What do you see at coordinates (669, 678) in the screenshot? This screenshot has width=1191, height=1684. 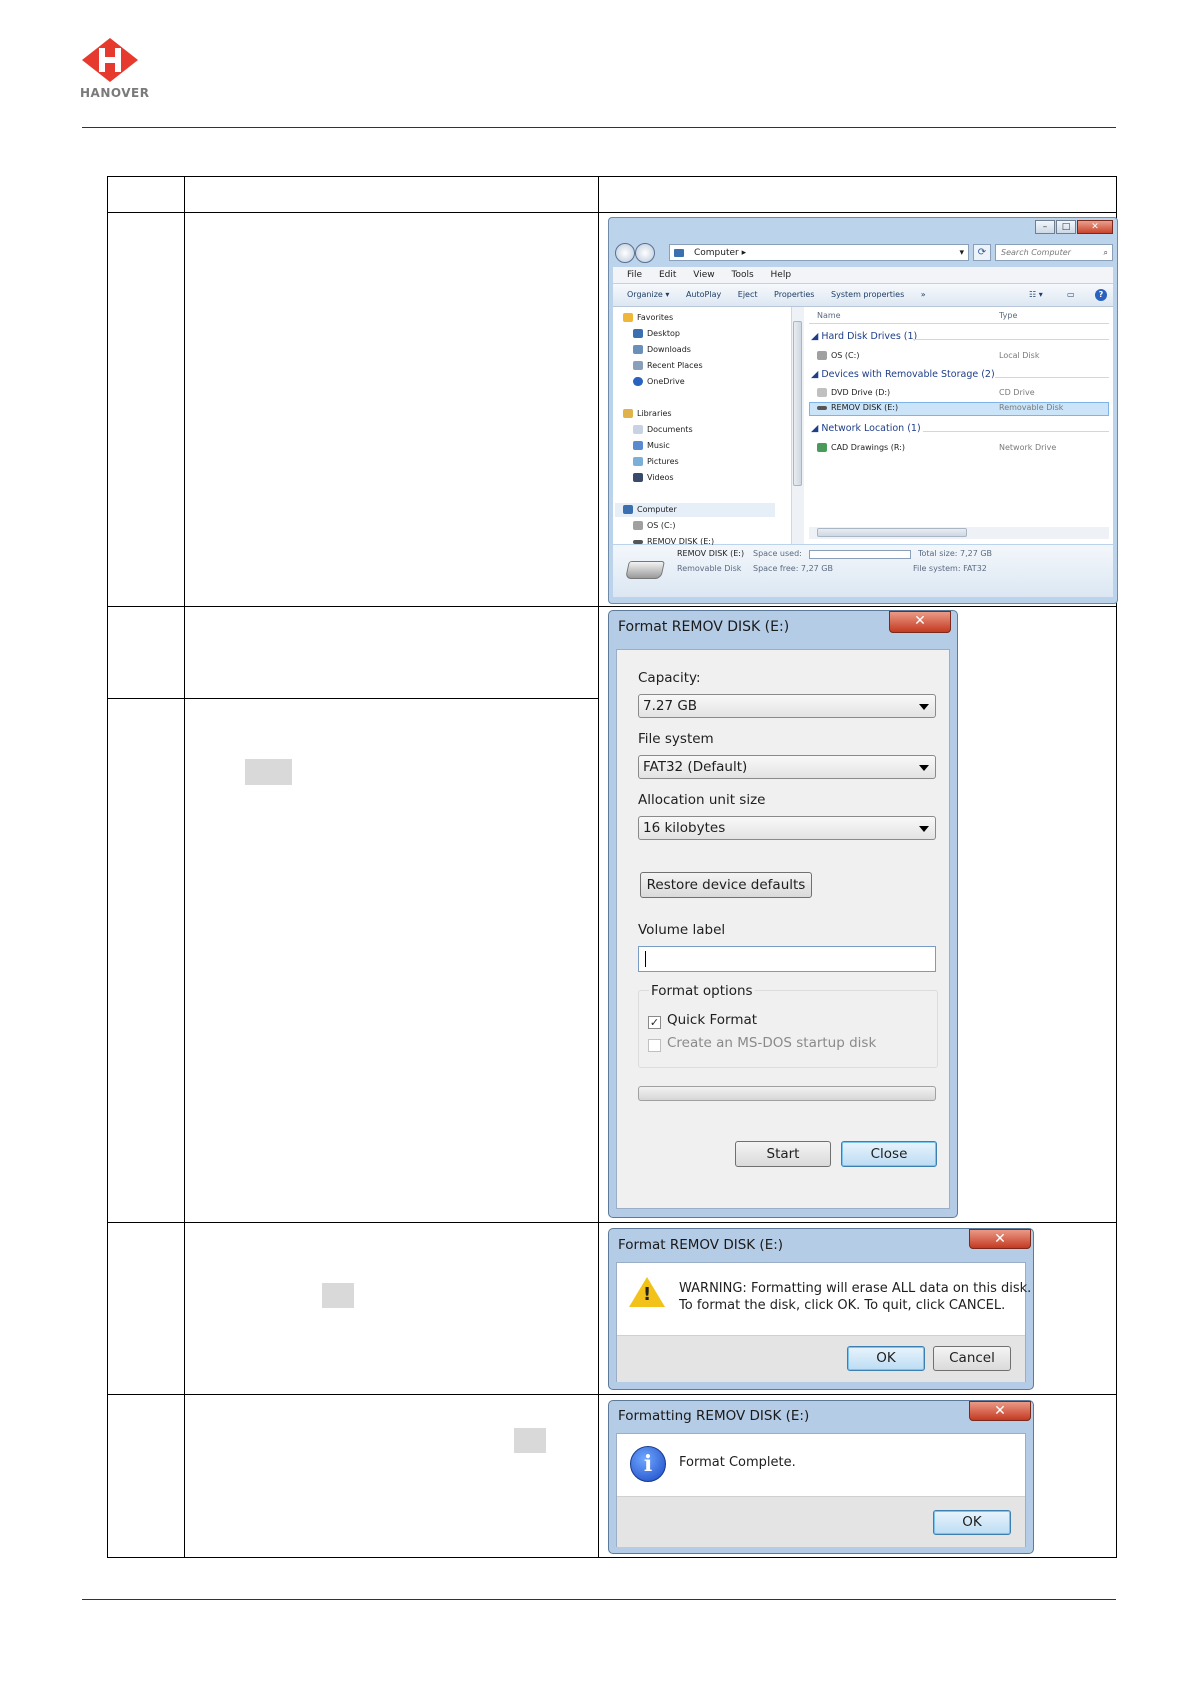 I see `capacity-label: Capacity:` at bounding box center [669, 678].